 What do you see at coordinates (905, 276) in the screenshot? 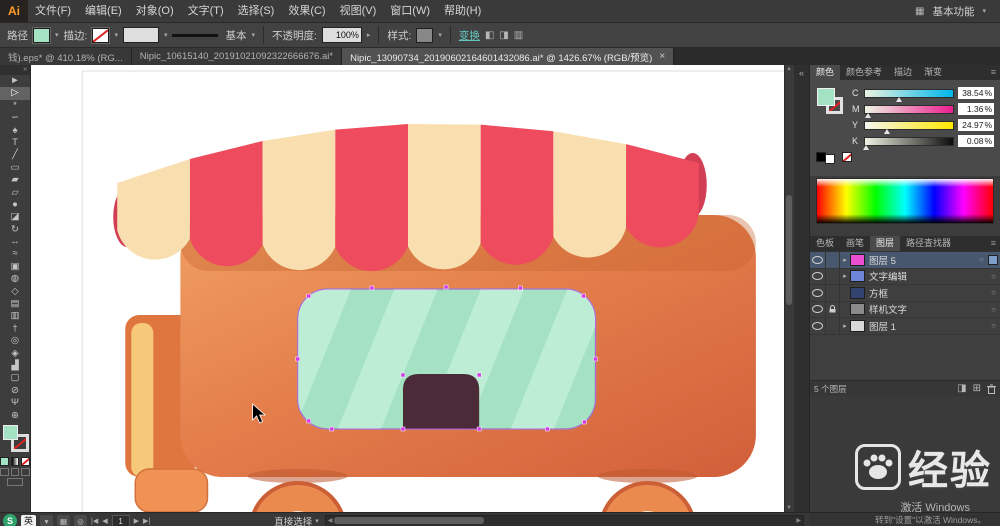
I see `layer-row: ▸ 文字编辑 ○` at bounding box center [905, 276].